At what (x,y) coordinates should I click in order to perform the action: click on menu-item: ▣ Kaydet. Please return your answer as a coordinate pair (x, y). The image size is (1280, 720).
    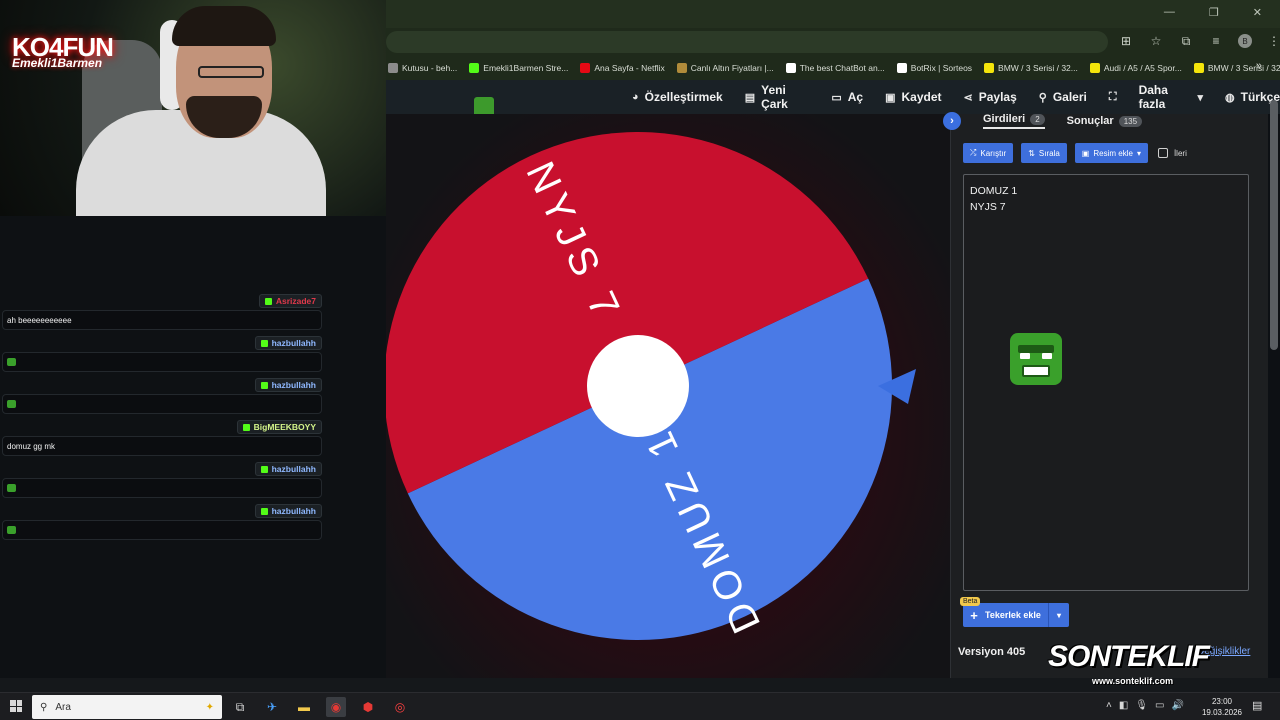
    Looking at the image, I should click on (913, 97).